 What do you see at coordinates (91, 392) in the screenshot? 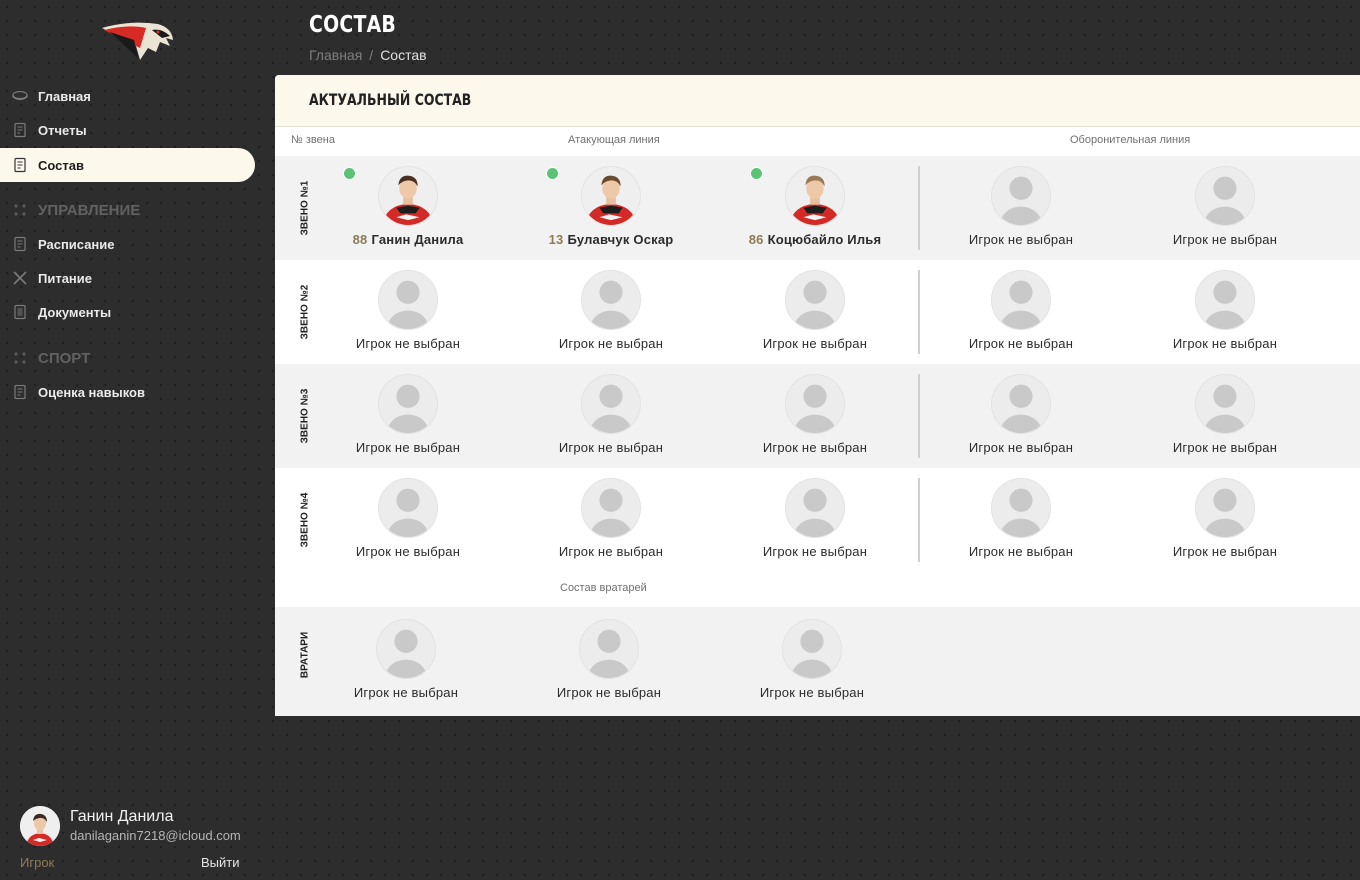
I see `sidebar-item-label: Оценка навыков` at bounding box center [91, 392].